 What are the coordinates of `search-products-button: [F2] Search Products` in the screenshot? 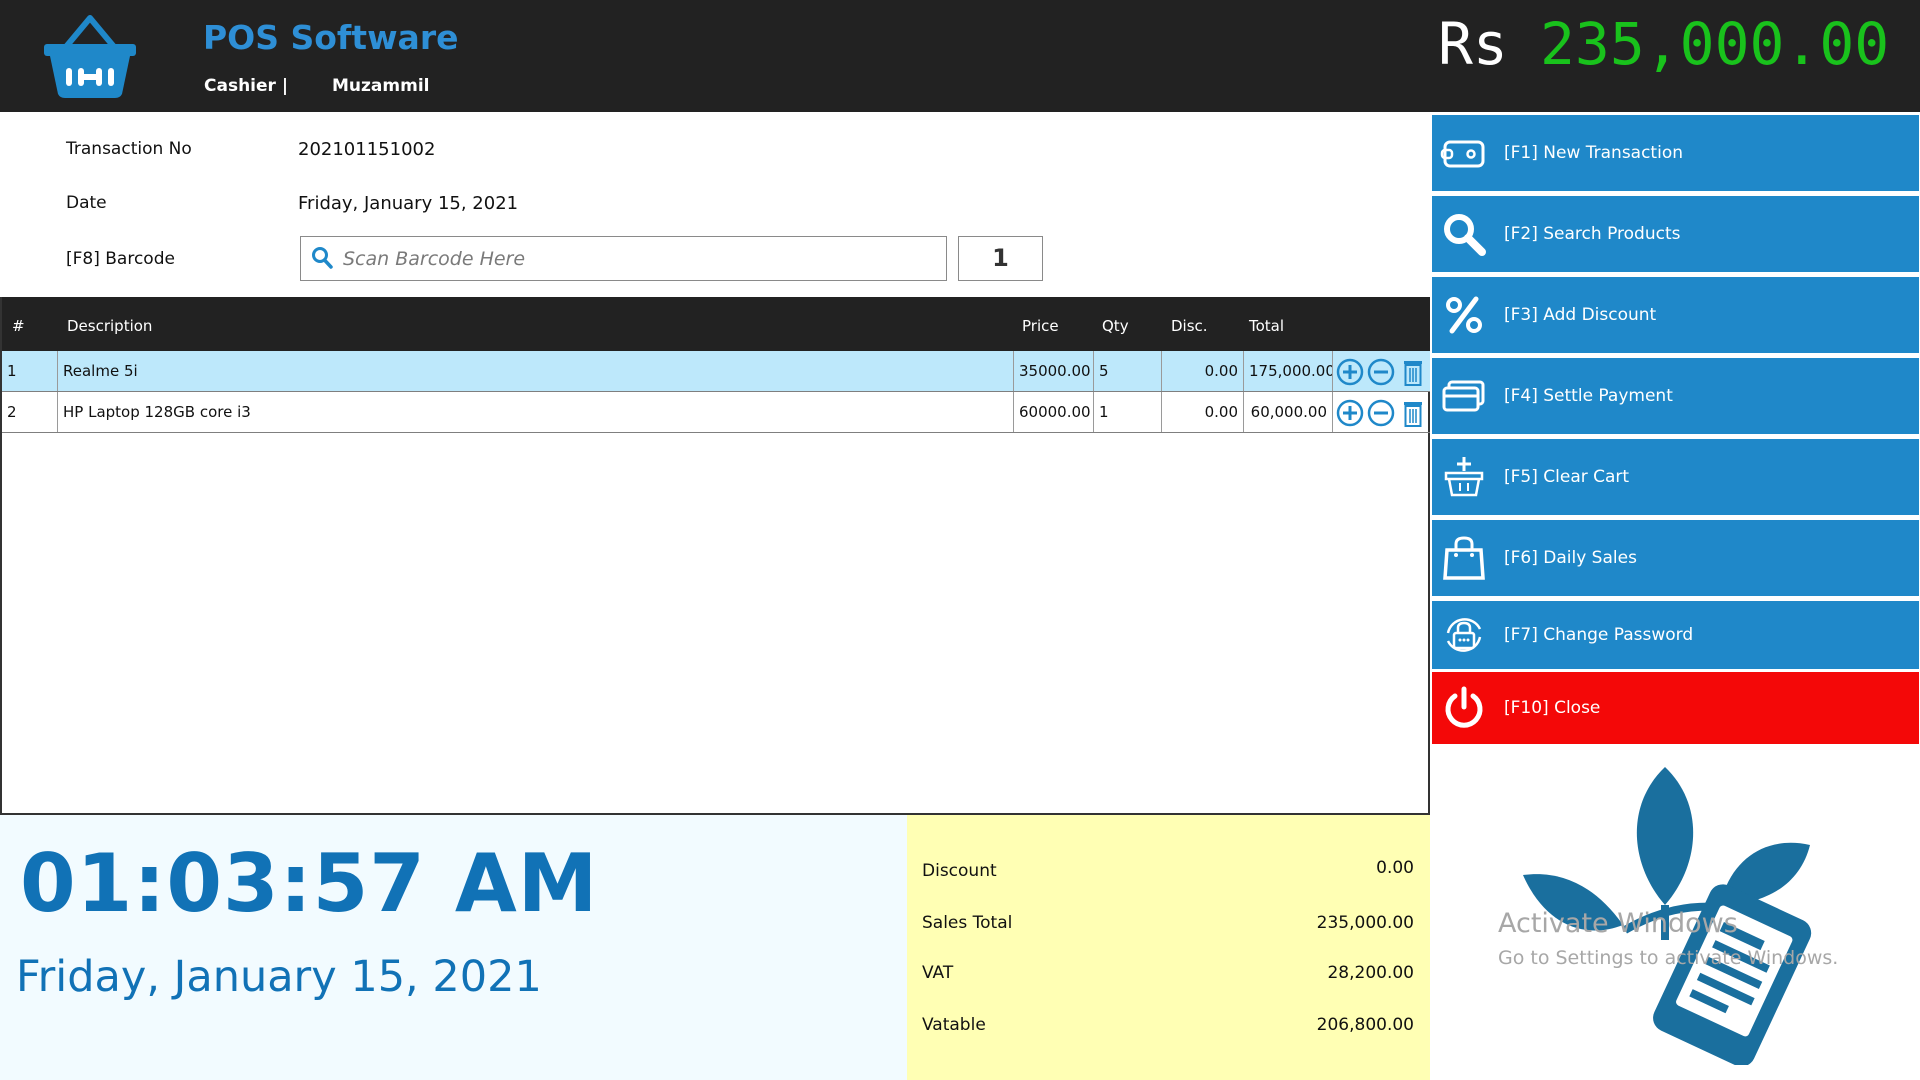 It's located at (1675, 234).